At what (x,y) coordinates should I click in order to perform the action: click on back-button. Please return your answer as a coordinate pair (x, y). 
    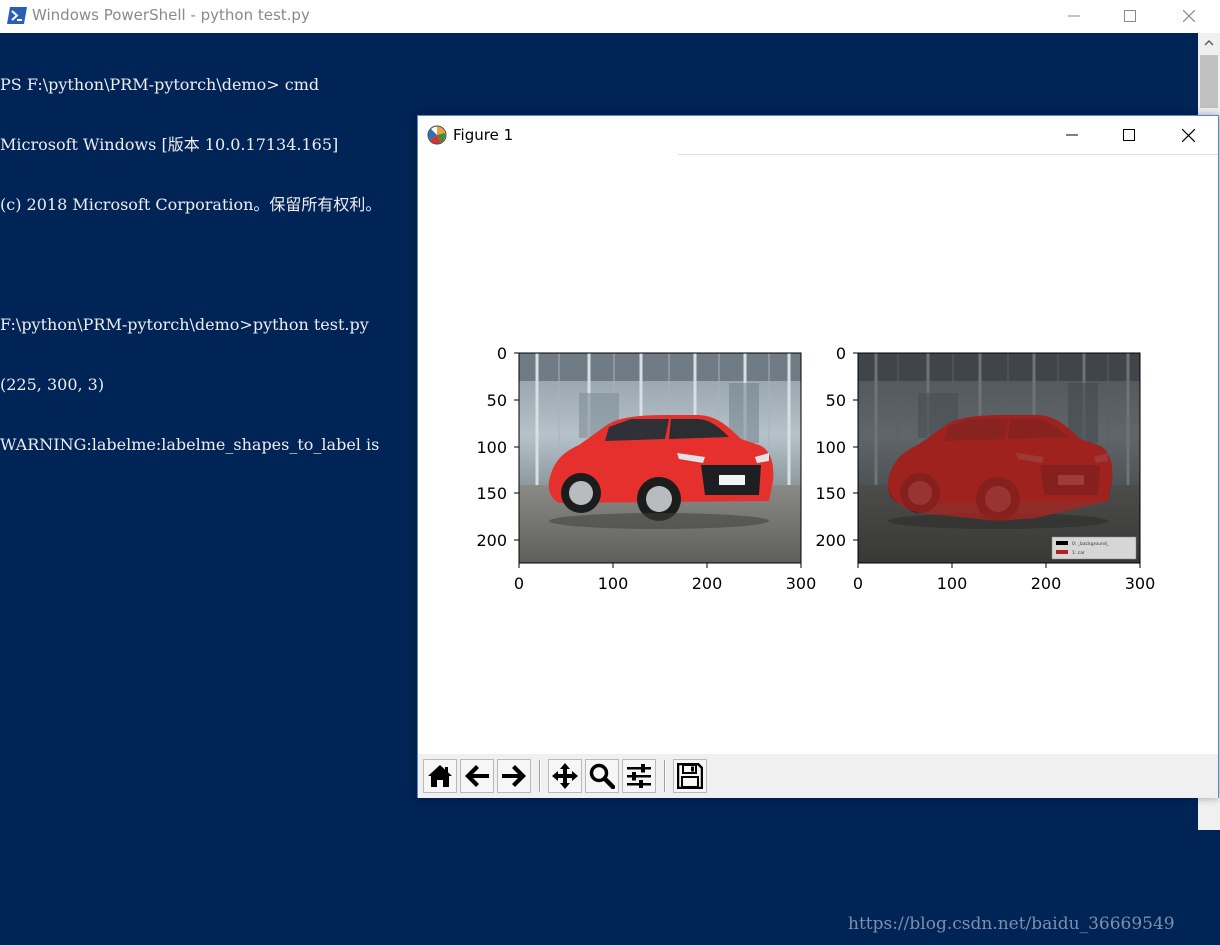
    Looking at the image, I should click on (477, 776).